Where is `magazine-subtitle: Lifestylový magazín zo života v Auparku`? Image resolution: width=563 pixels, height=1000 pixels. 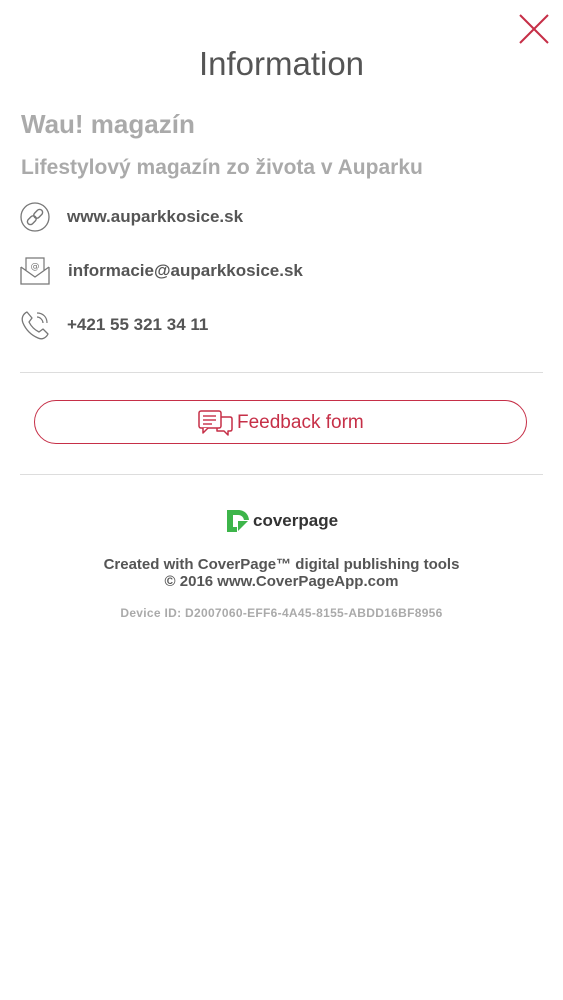
magazine-subtitle: Lifestylový magazín zo života v Auparku is located at coordinates (222, 167).